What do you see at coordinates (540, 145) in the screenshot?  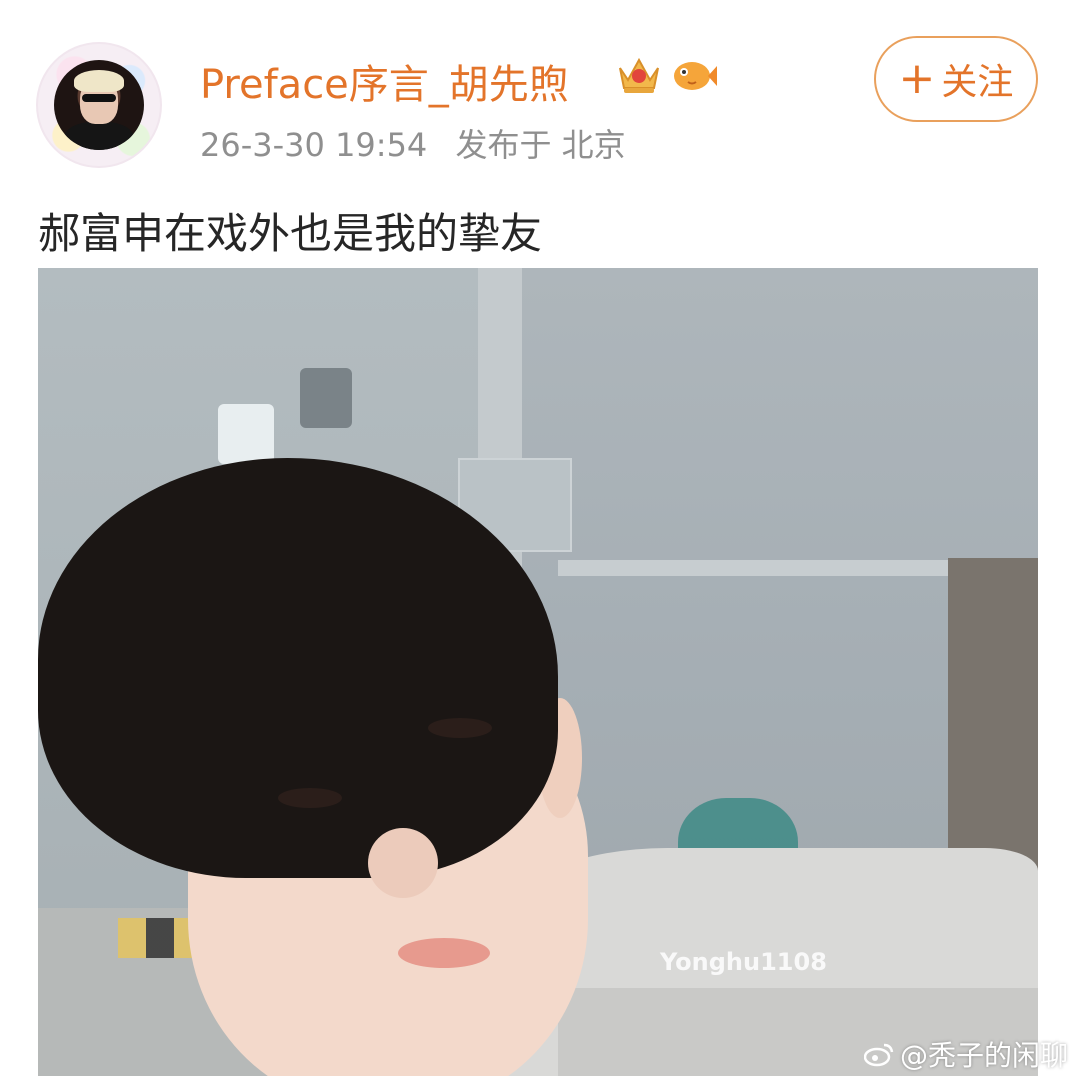 I see `post-location: 发布于 北京` at bounding box center [540, 145].